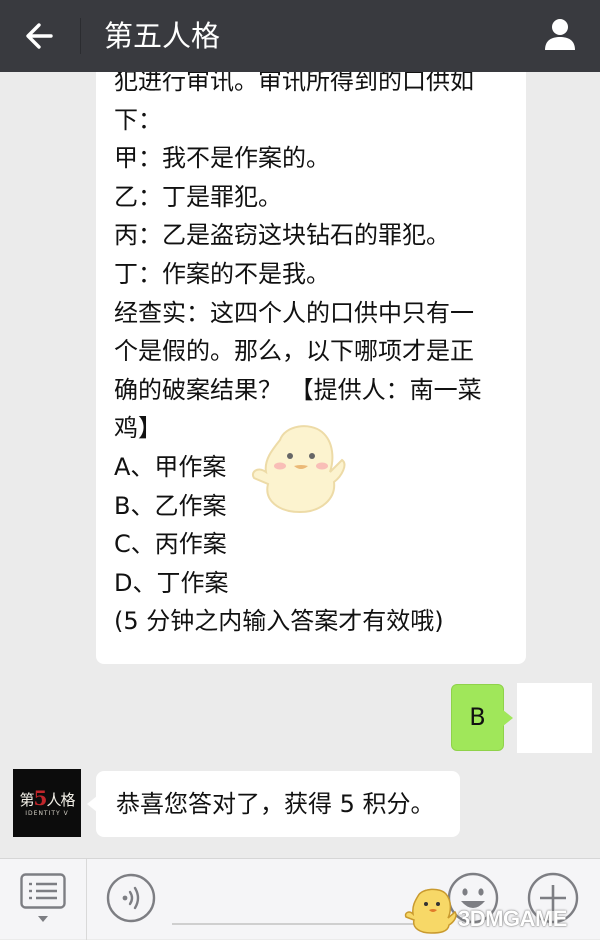  Describe the element at coordinates (477, 717) in the screenshot. I see `user-answer-bubble: B` at that location.